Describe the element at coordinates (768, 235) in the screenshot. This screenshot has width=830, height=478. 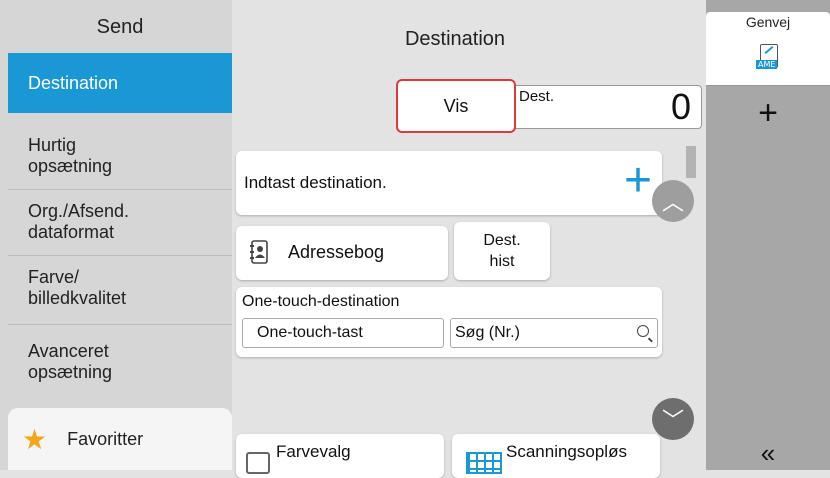
I see `shortcut-panel: Genvej AME + «` at that location.